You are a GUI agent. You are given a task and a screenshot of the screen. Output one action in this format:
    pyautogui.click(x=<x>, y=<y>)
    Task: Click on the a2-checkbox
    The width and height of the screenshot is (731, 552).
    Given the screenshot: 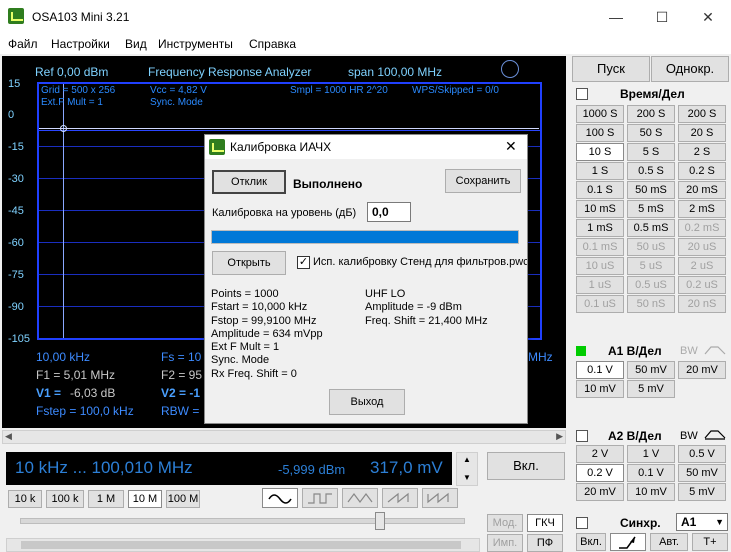 What is the action you would take?
    pyautogui.click(x=582, y=436)
    